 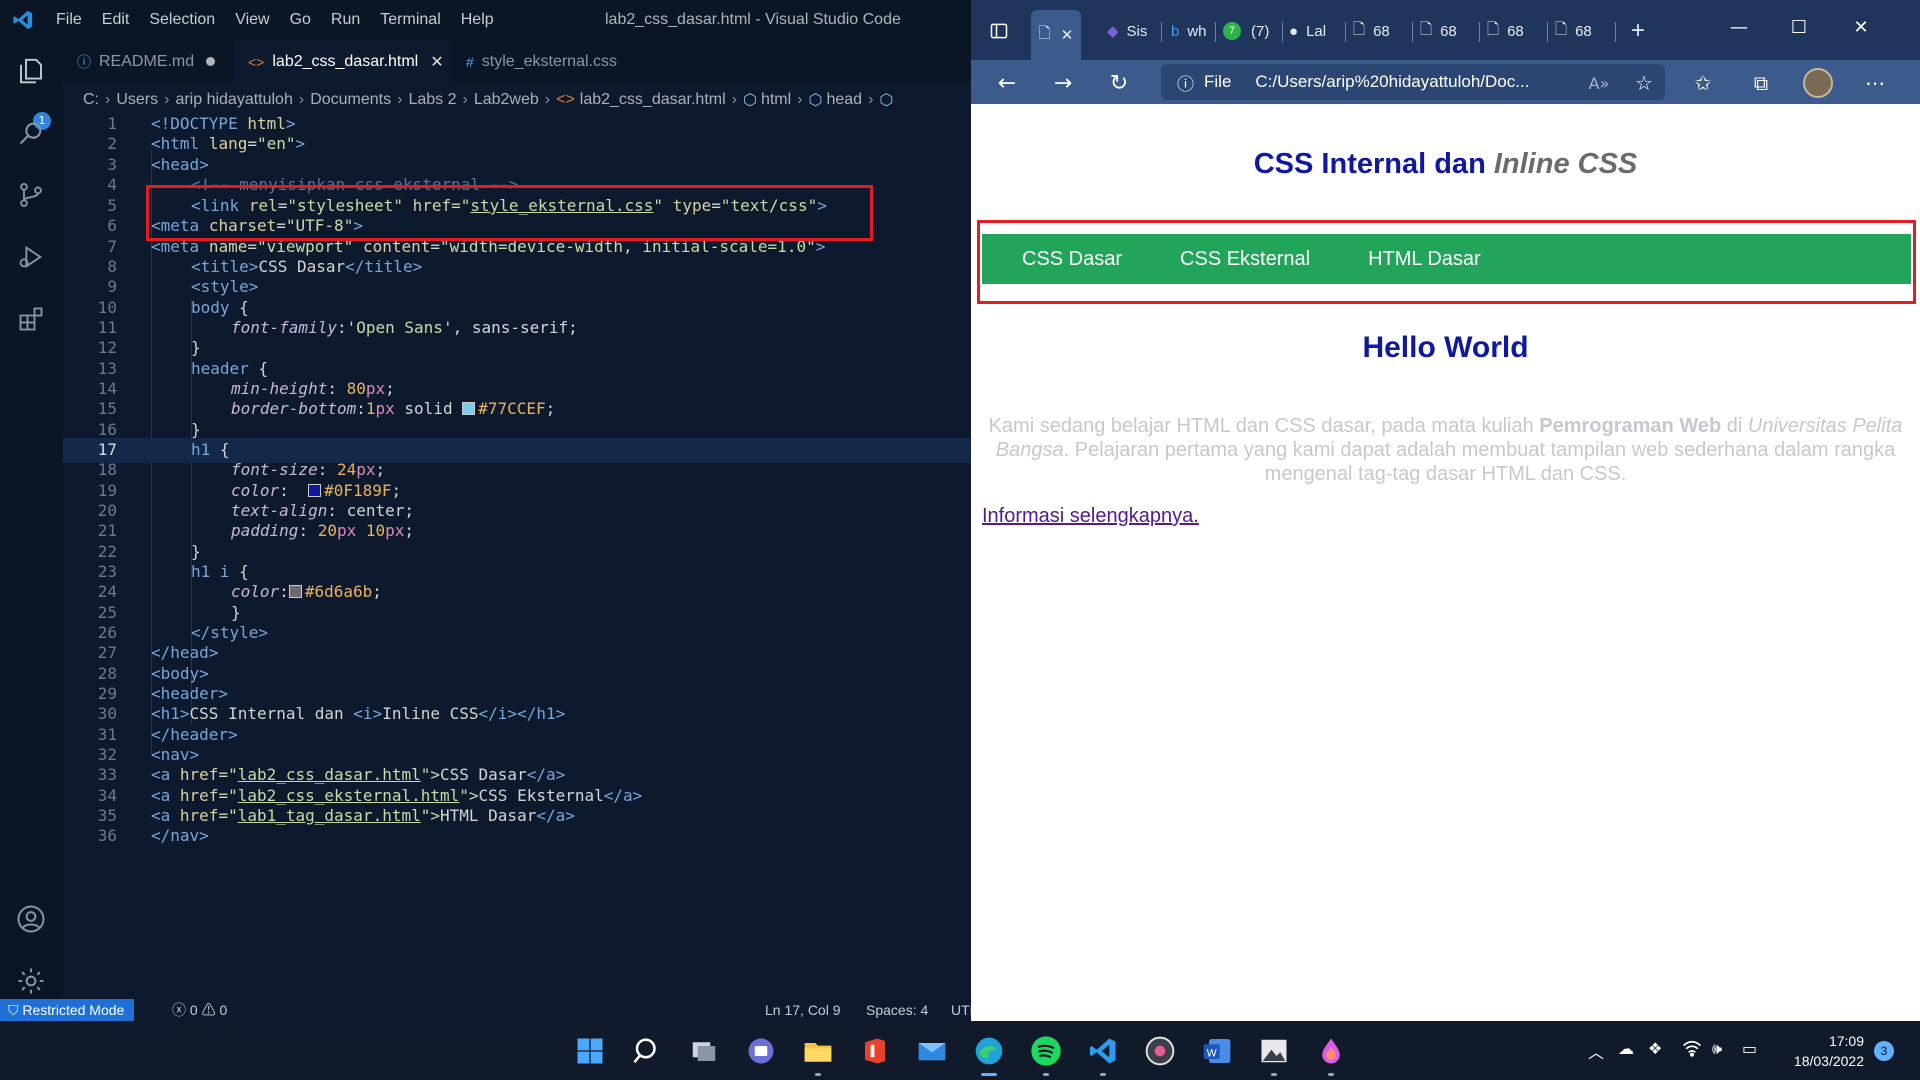 What do you see at coordinates (800, 99) in the screenshot?
I see `chevron-right-icon: ›` at bounding box center [800, 99].